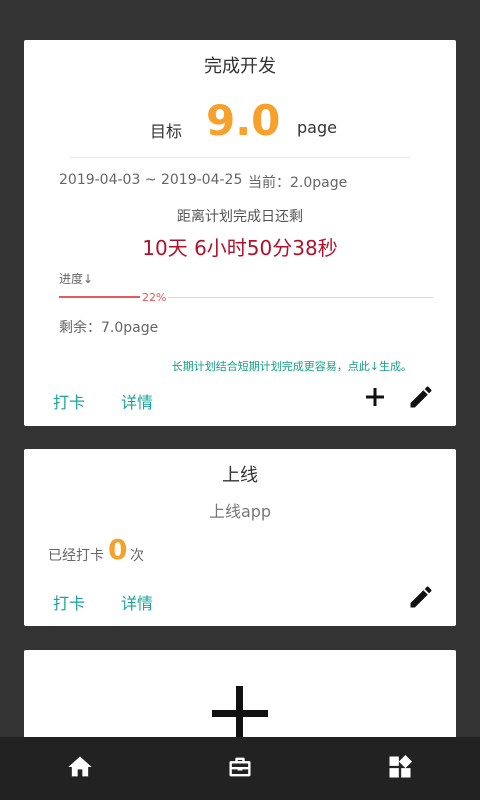 The height and width of the screenshot is (800, 480). I want to click on plus-icon, so click(375, 397).